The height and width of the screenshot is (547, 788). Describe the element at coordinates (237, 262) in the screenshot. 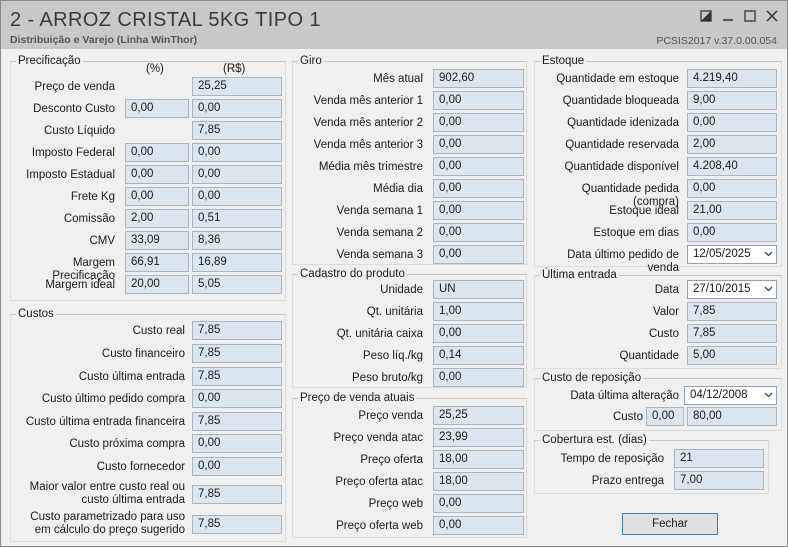

I see `precificacao-rs-field: 16,89` at that location.